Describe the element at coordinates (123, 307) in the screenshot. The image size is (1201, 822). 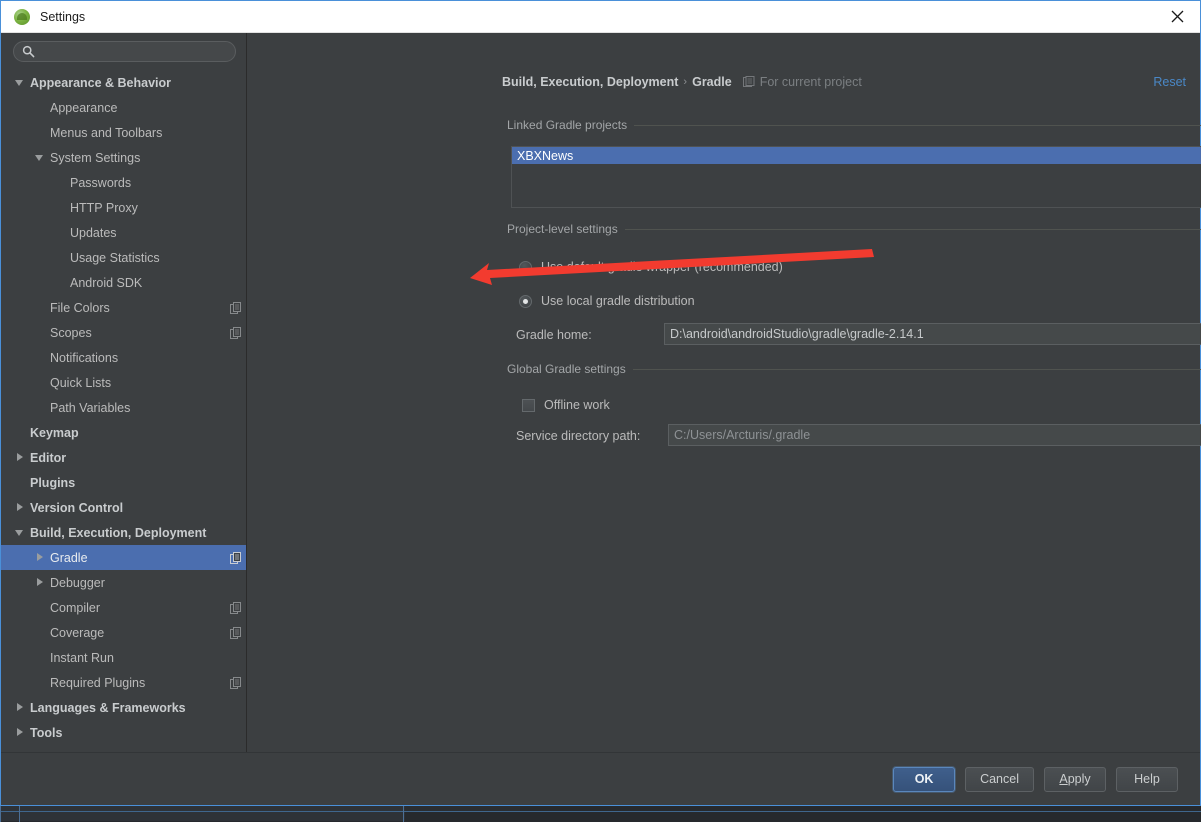
I see `sidebar-item-file-colors: File Colors` at that location.